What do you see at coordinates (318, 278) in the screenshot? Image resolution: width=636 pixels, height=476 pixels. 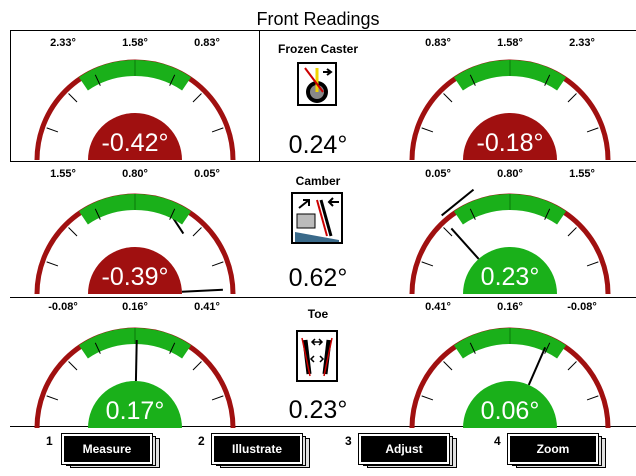 I see `camber-value: 0.62°` at bounding box center [318, 278].